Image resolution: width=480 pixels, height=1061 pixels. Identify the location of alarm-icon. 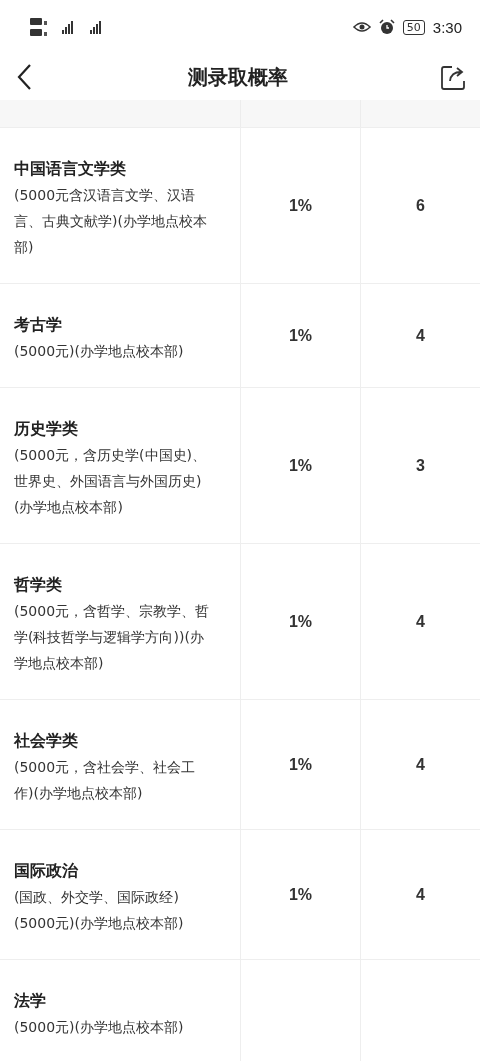
(386, 27).